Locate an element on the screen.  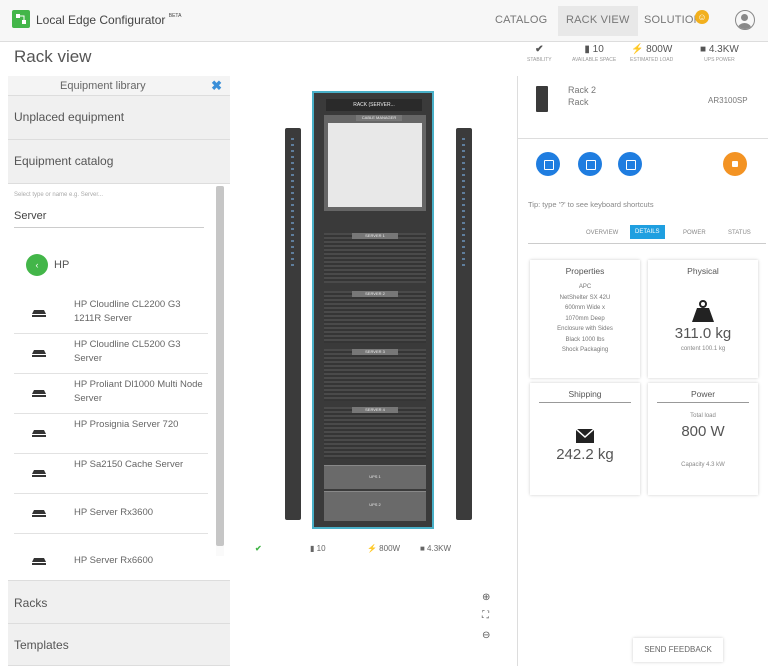
send-feedback-button: SEND FEEDBACK is located at coordinates (678, 650).